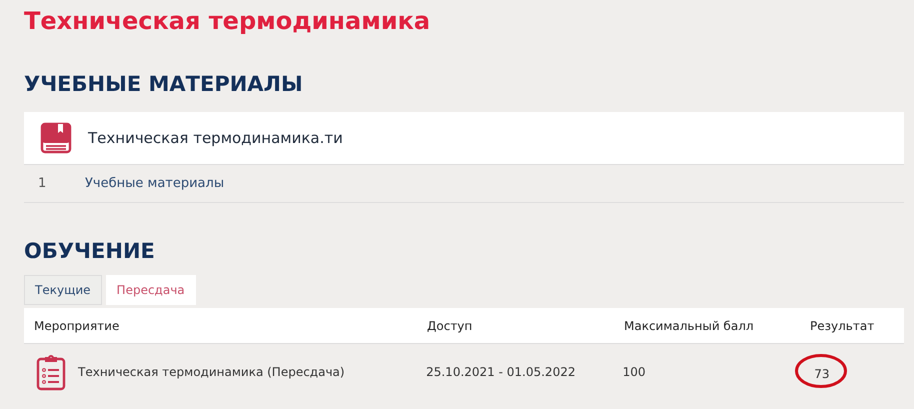 The height and width of the screenshot is (409, 914). What do you see at coordinates (42, 183) in the screenshot?
I see `item-number: 1` at bounding box center [42, 183].